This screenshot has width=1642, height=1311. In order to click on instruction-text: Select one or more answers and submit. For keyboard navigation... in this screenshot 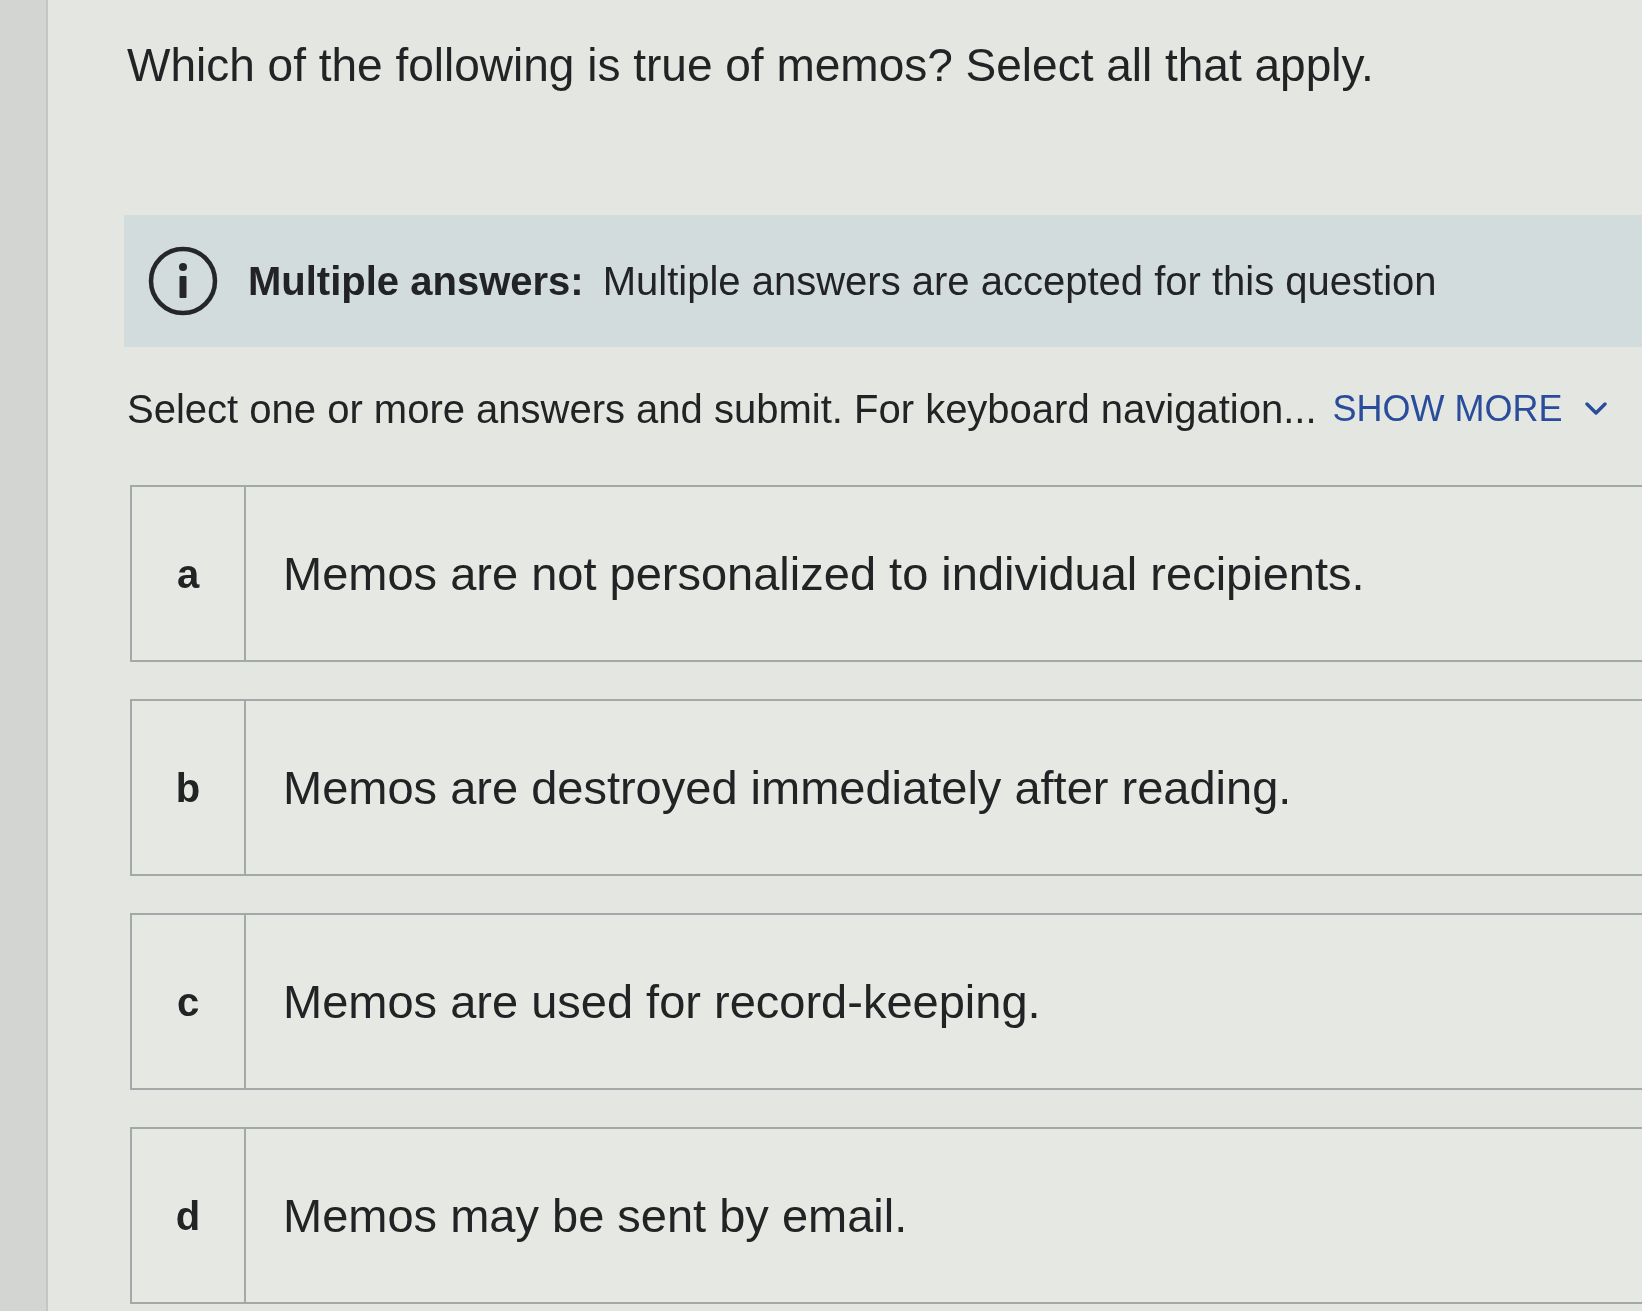, I will do `click(722, 409)`.